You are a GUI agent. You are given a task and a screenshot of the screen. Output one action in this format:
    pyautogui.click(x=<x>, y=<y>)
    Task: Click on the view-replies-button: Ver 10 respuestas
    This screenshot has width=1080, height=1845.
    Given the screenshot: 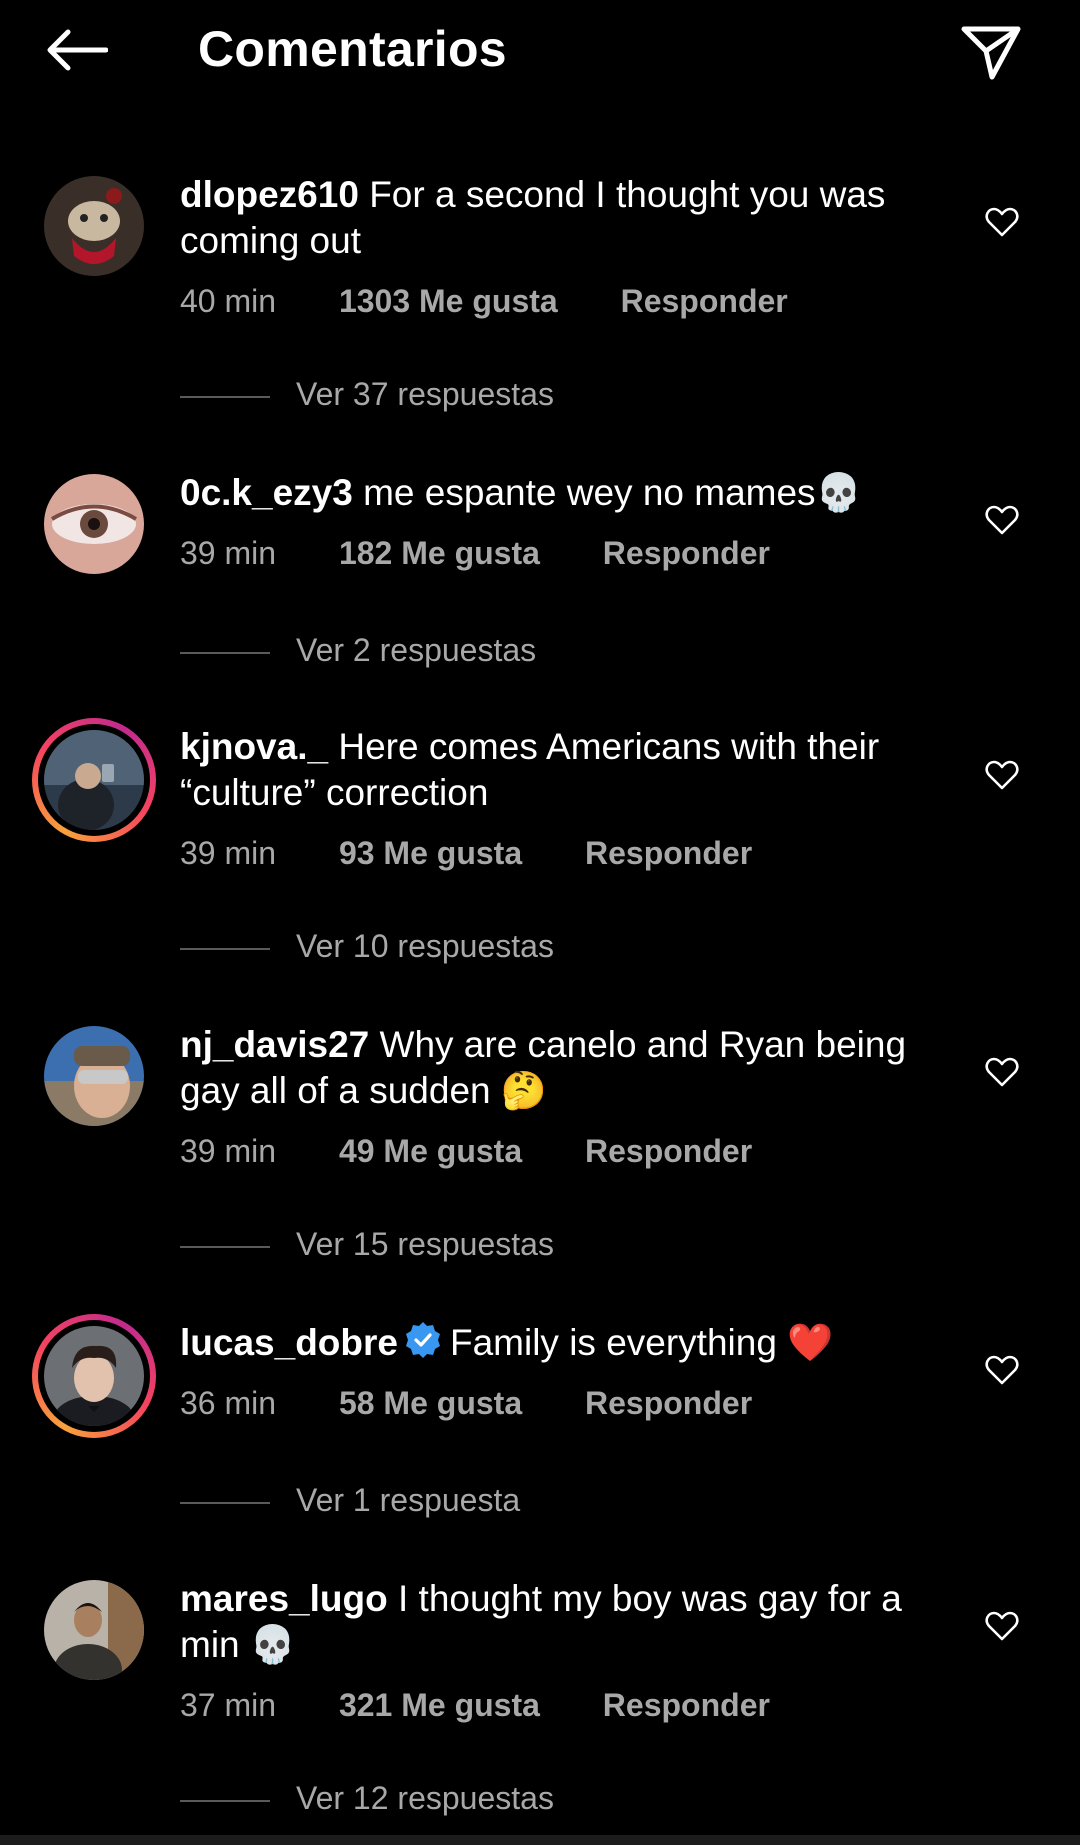 What is the action you would take?
    pyautogui.click(x=367, y=946)
    